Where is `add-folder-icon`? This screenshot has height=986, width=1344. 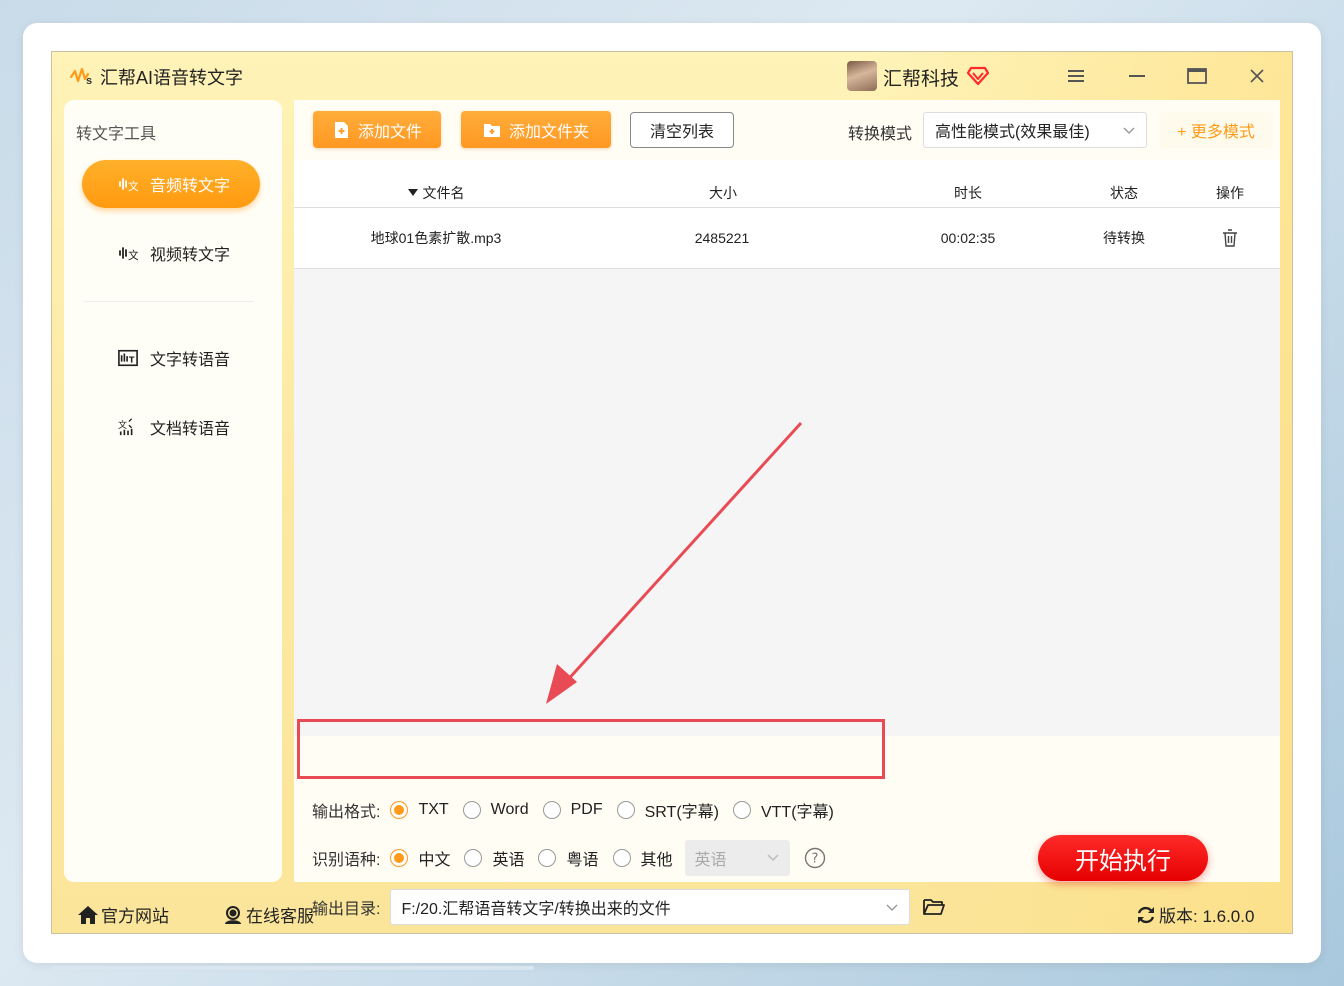 add-folder-icon is located at coordinates (491, 130).